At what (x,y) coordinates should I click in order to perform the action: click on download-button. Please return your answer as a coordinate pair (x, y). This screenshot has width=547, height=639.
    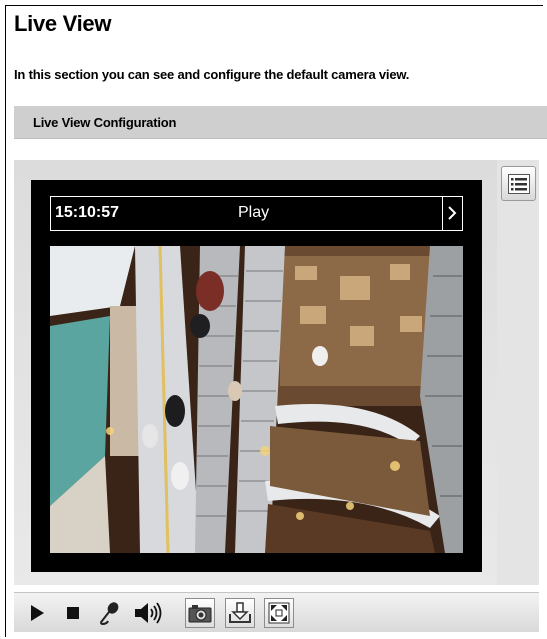
    Looking at the image, I should click on (240, 613).